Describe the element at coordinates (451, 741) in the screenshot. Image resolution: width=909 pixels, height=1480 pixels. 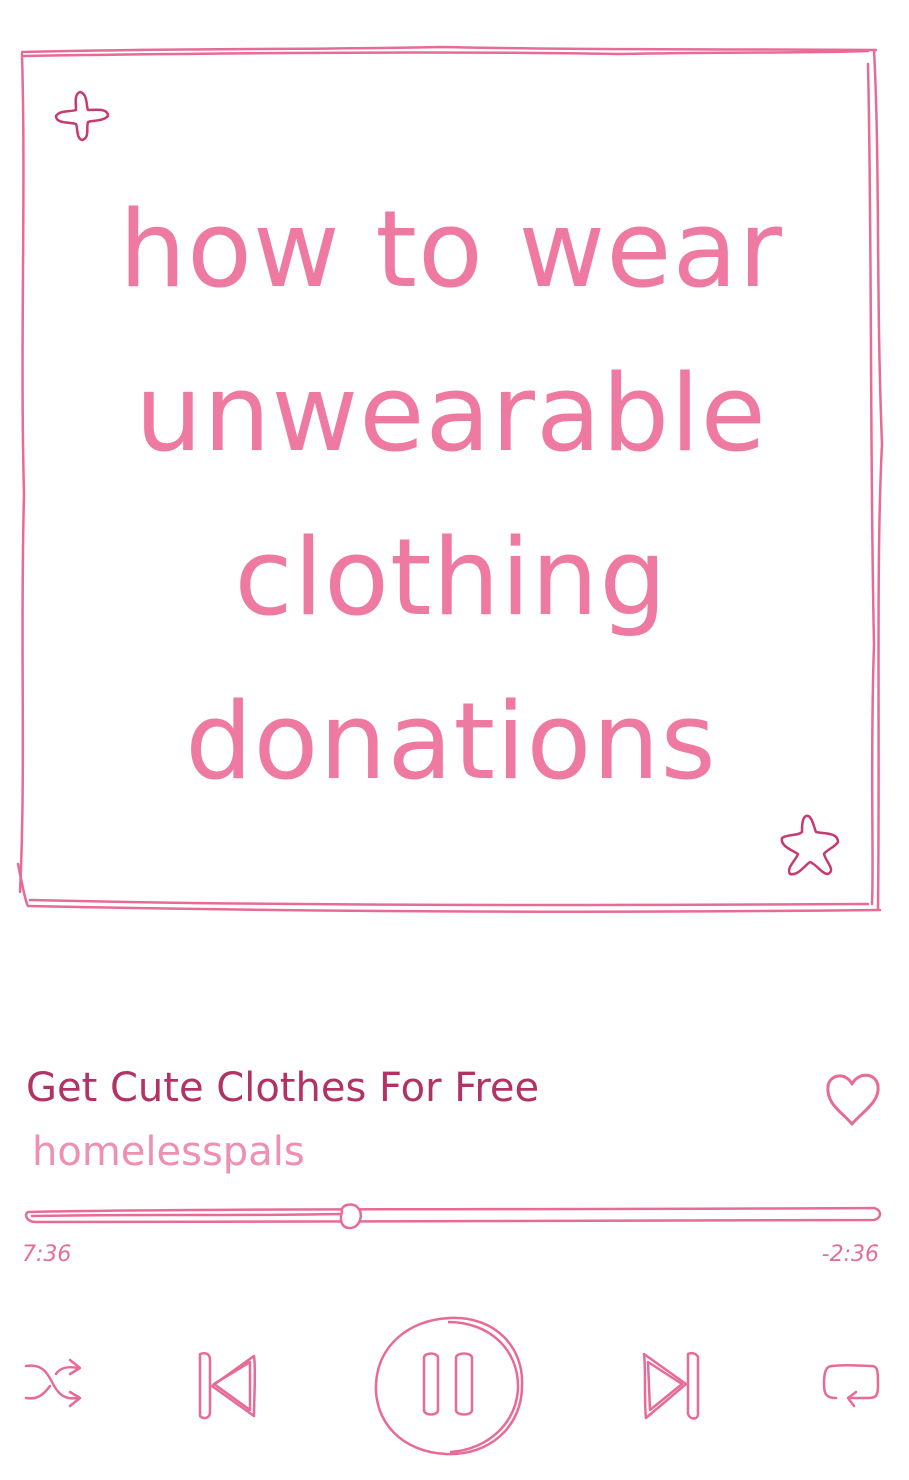
I see `artwork-line-4: donations` at that location.